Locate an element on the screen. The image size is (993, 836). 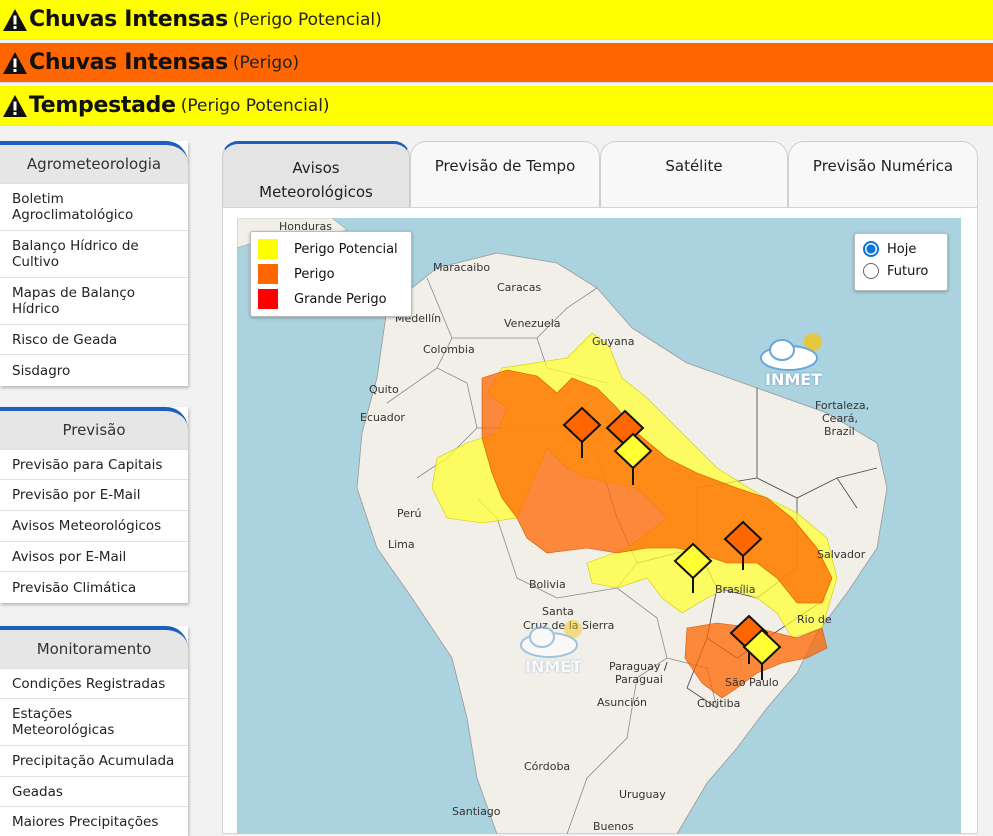
menu-item-maiores-precipitacoes: Maiores Precipitações is located at coordinates (94, 821).